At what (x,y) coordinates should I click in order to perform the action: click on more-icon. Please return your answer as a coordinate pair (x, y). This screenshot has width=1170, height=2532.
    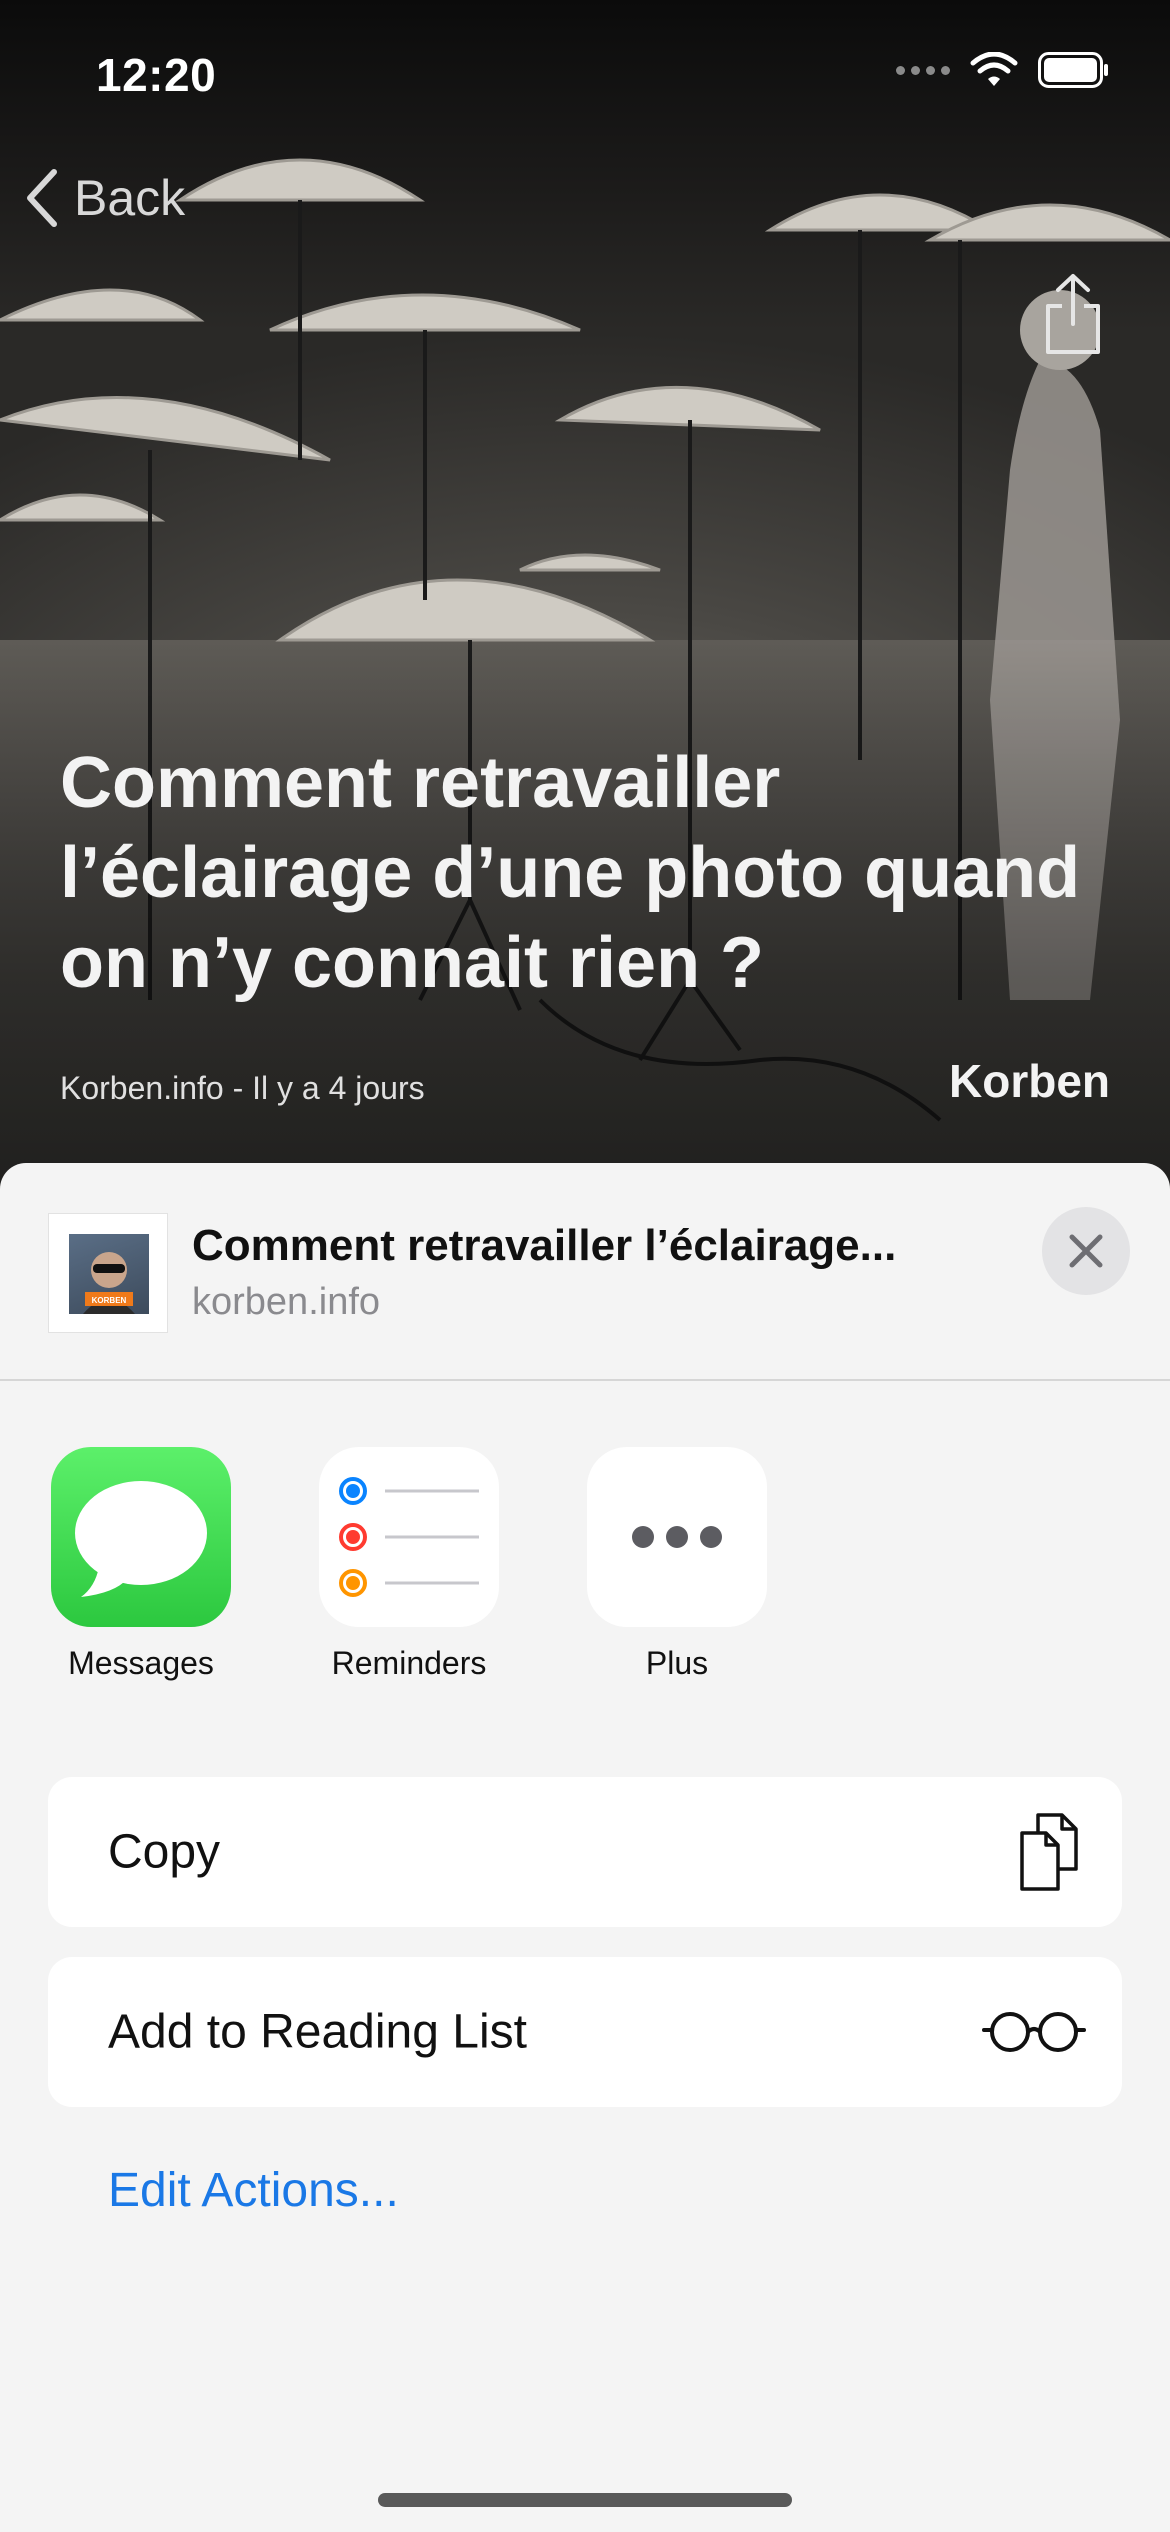
    Looking at the image, I should click on (677, 1537).